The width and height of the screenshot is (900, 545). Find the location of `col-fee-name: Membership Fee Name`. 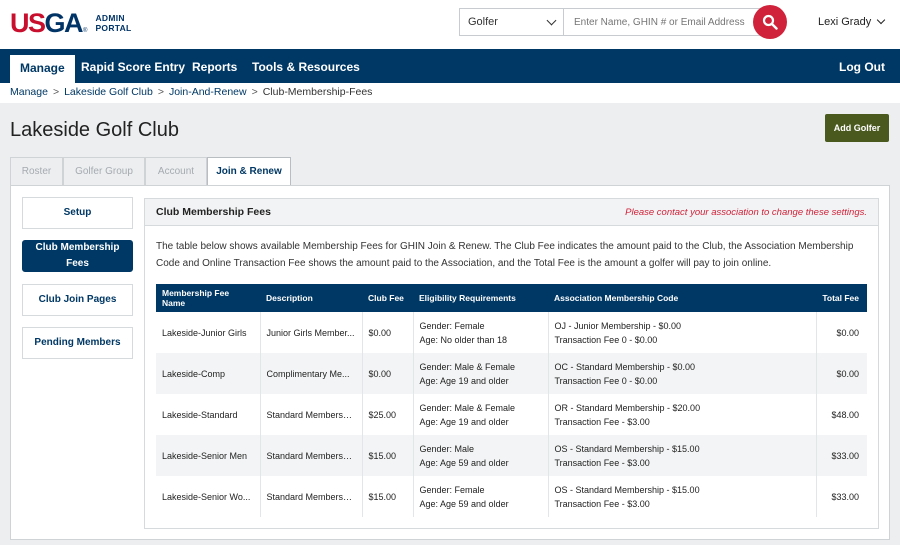

col-fee-name: Membership Fee Name is located at coordinates (208, 298).